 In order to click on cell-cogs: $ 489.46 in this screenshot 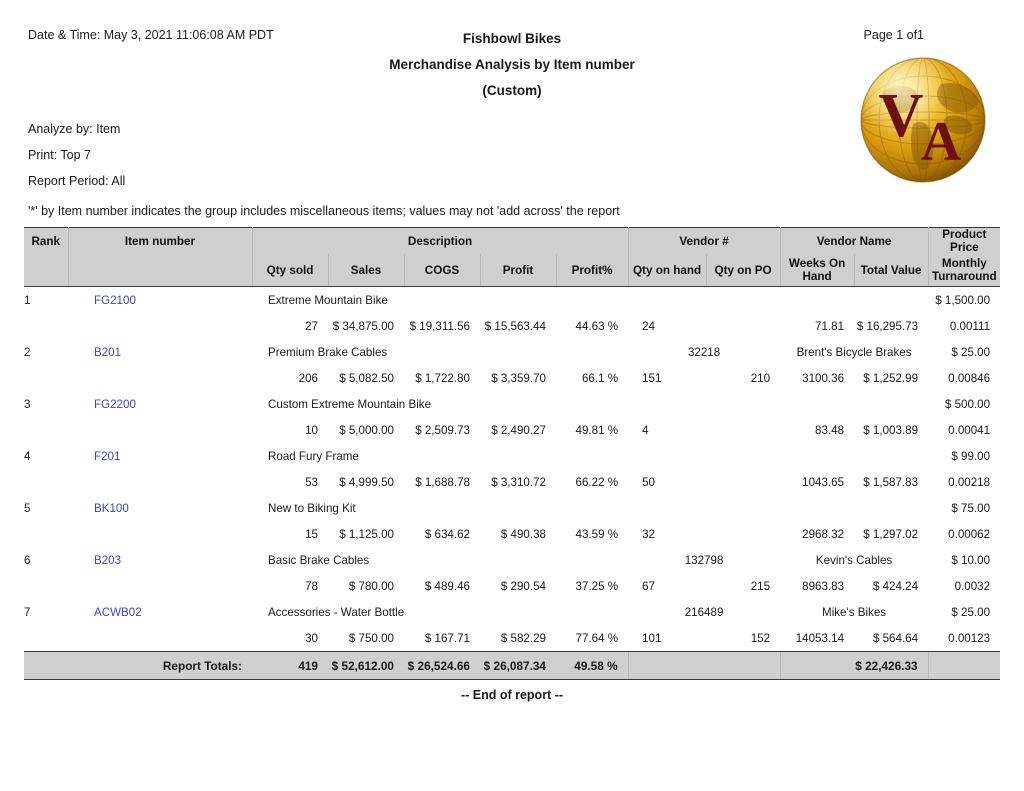, I will do `click(447, 586)`.